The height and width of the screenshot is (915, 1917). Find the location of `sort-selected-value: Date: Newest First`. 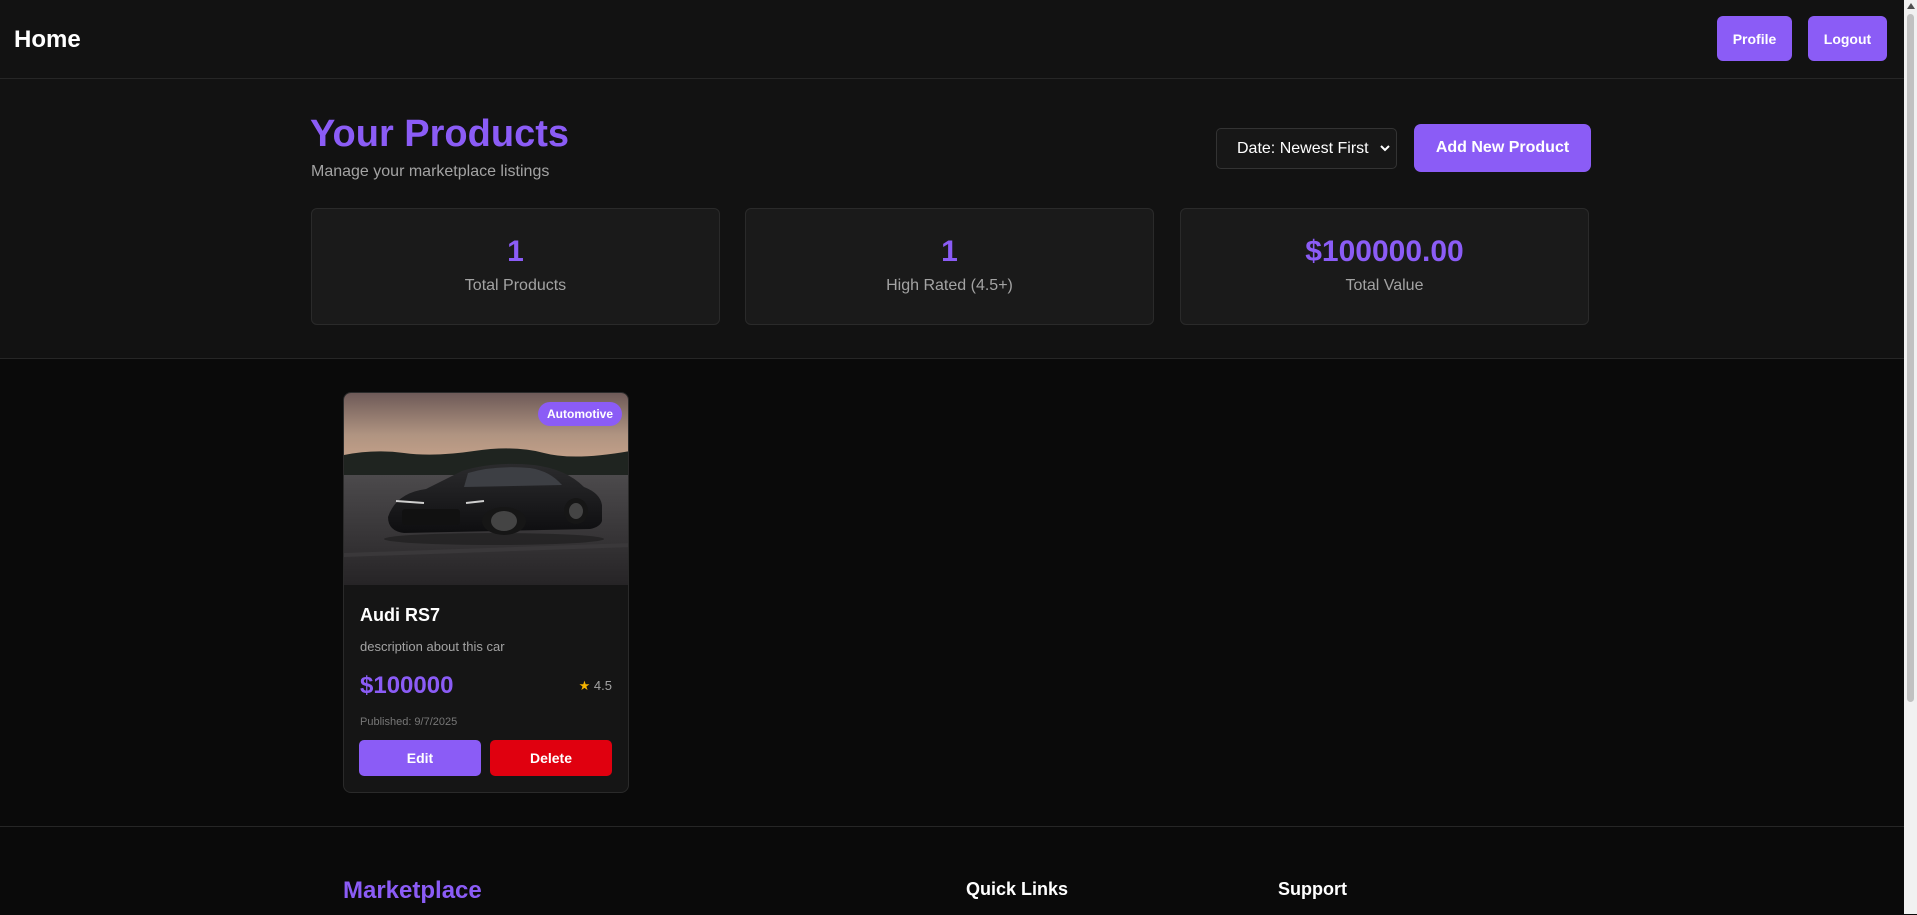

sort-selected-value: Date: Newest First is located at coordinates (1303, 148).